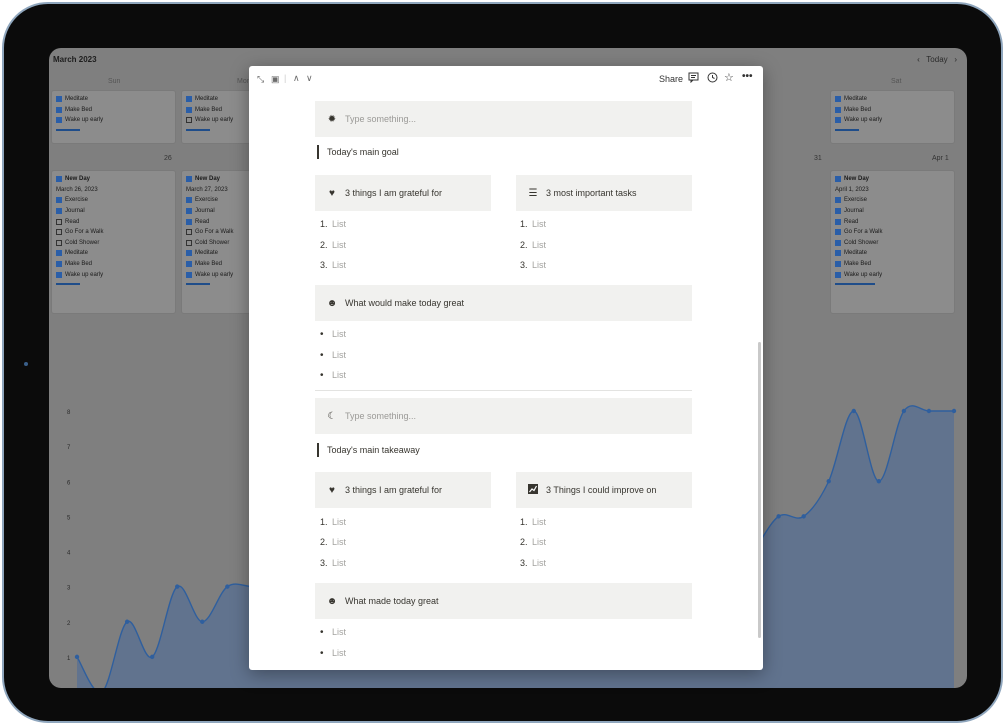 This screenshot has height=725, width=1005. I want to click on calendar-card-prev-mon: Meditate Make Bed Wake up early, so click(216, 117).